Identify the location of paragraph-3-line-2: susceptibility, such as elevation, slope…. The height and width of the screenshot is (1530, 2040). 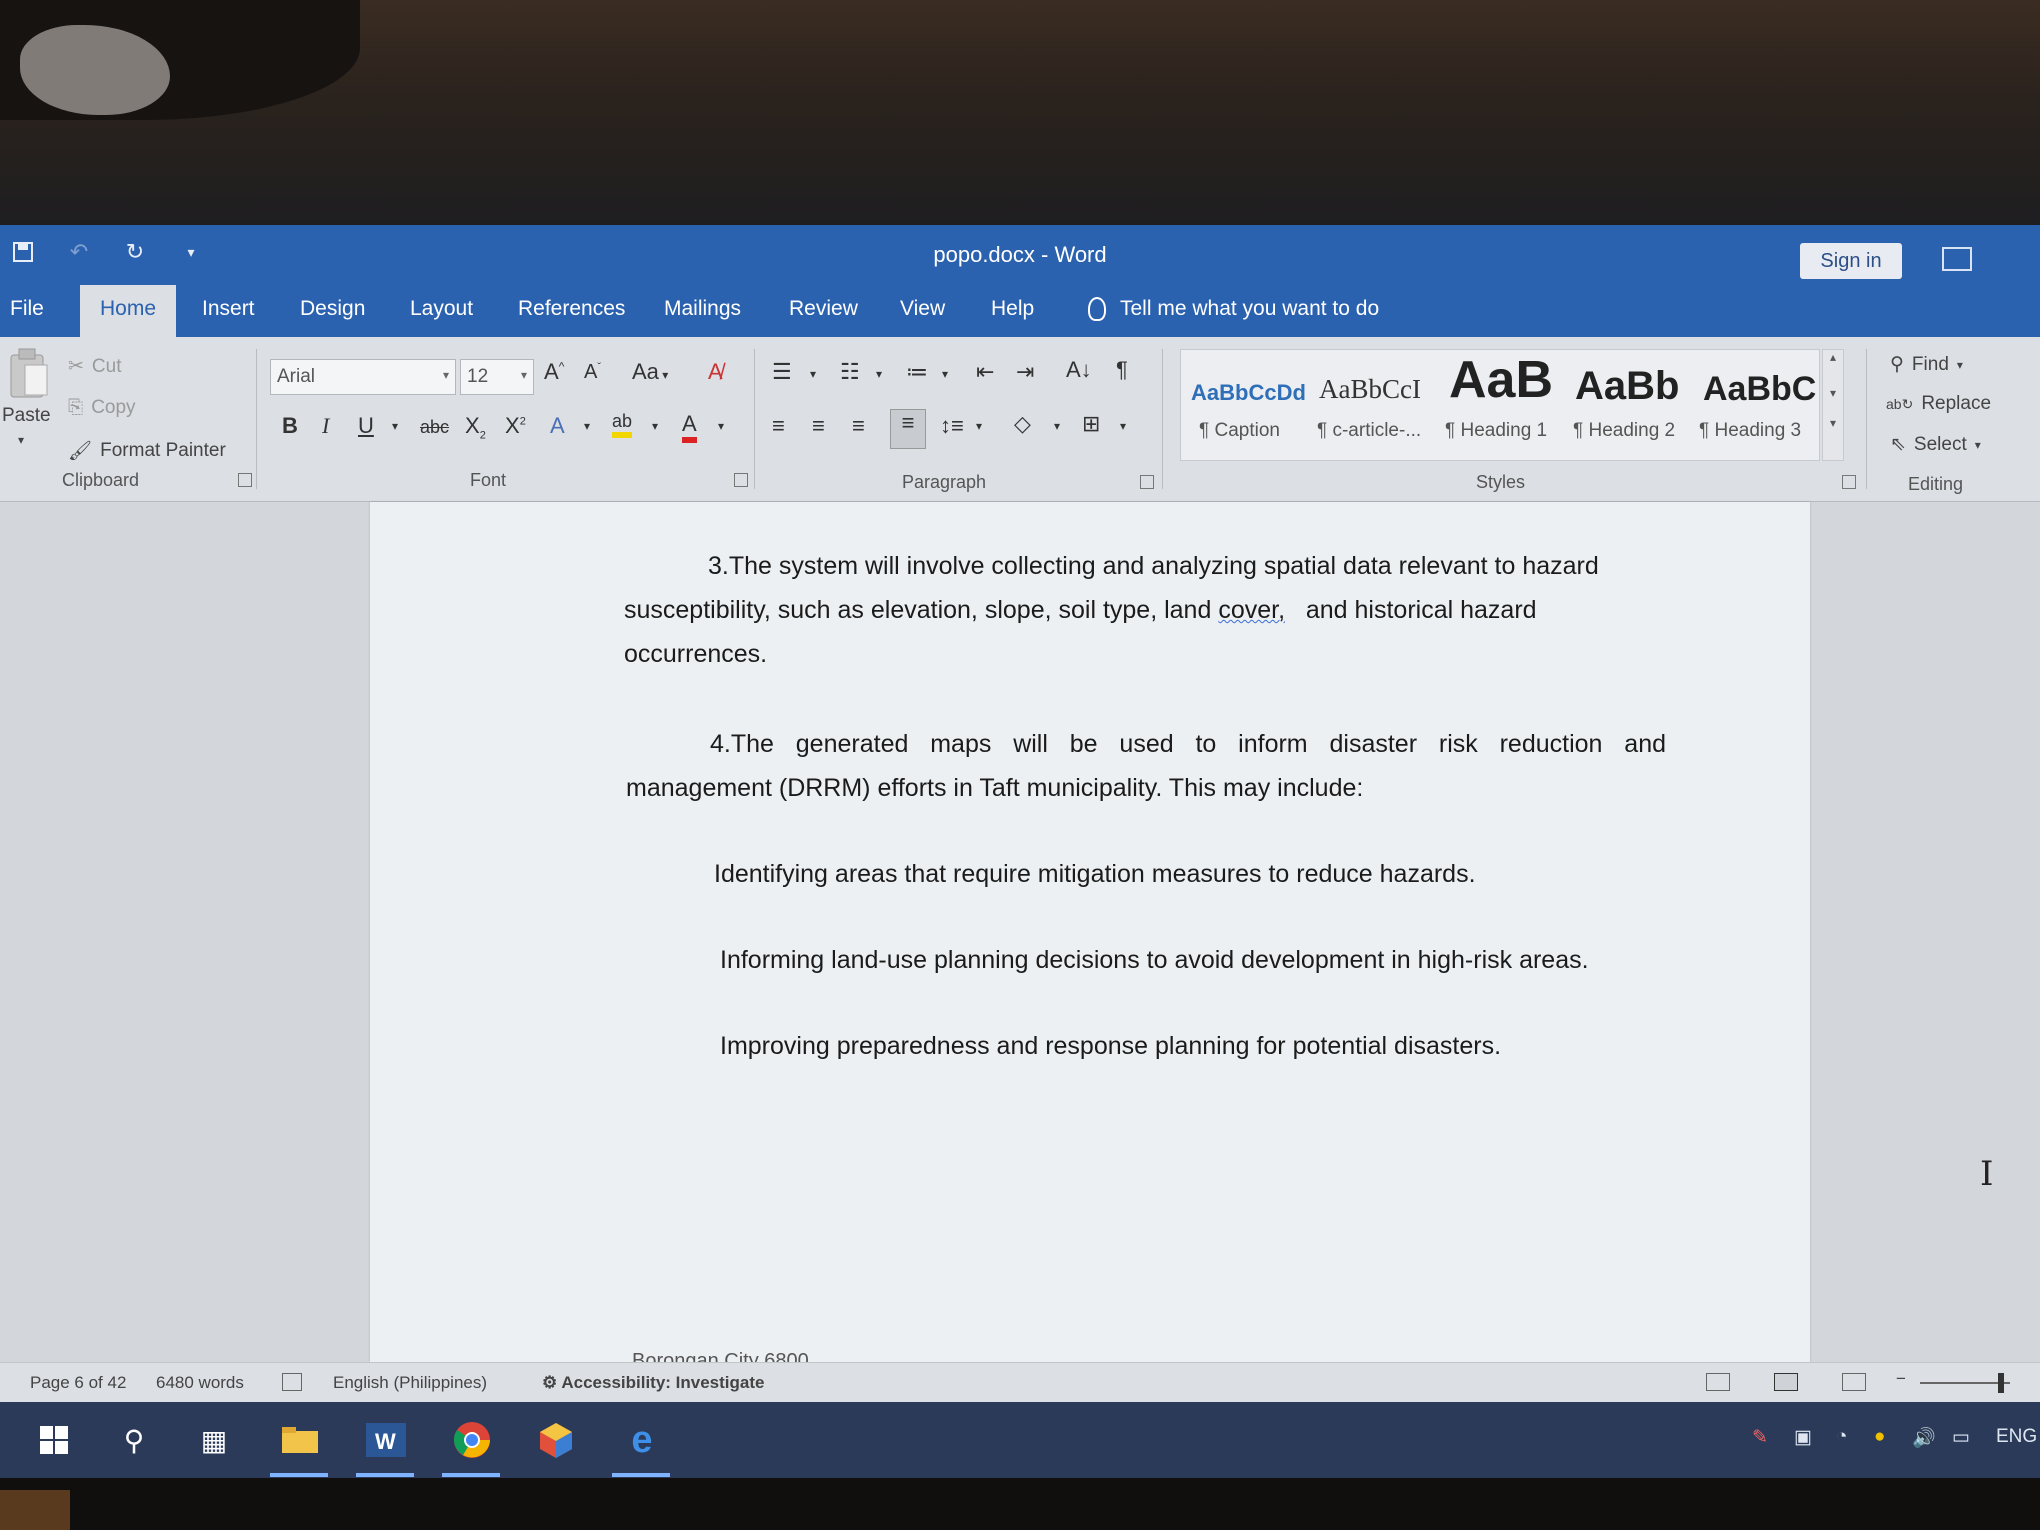
(1080, 610).